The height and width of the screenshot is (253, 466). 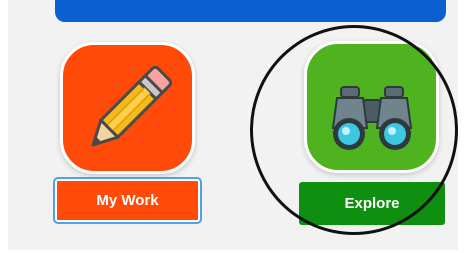 I want to click on top-banner-bar, so click(x=250, y=11).